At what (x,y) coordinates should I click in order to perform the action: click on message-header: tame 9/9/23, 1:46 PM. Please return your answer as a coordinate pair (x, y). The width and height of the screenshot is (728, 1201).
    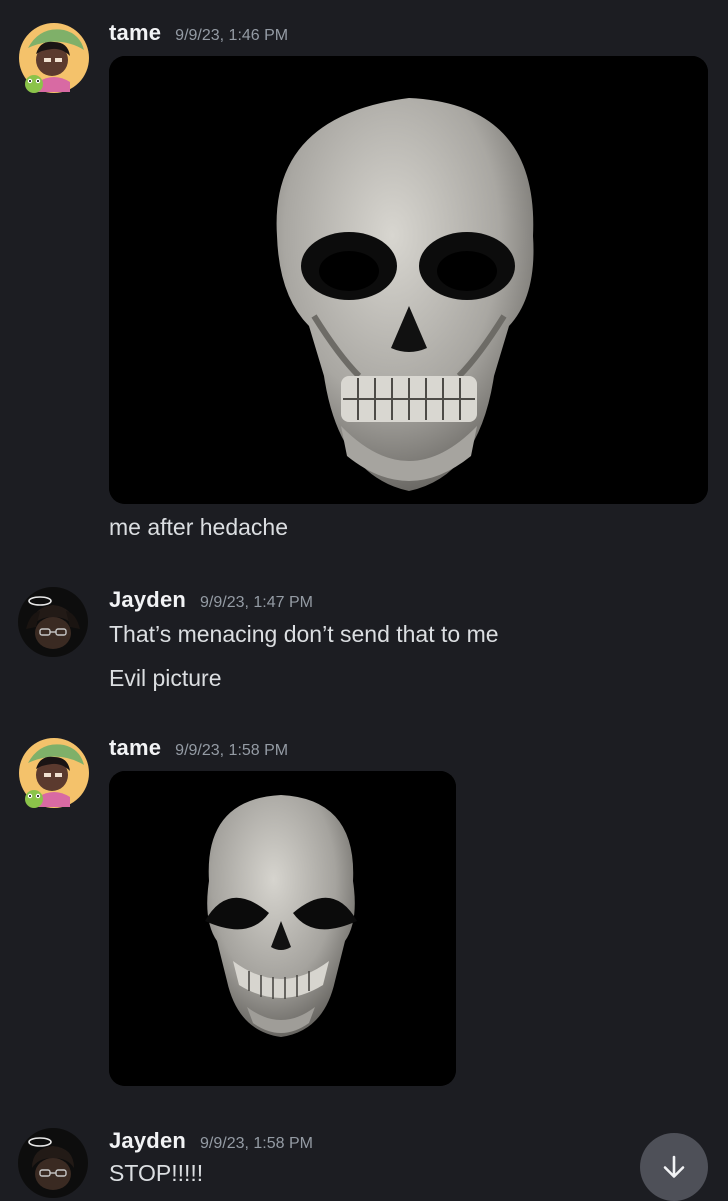
    Looking at the image, I should click on (198, 33).